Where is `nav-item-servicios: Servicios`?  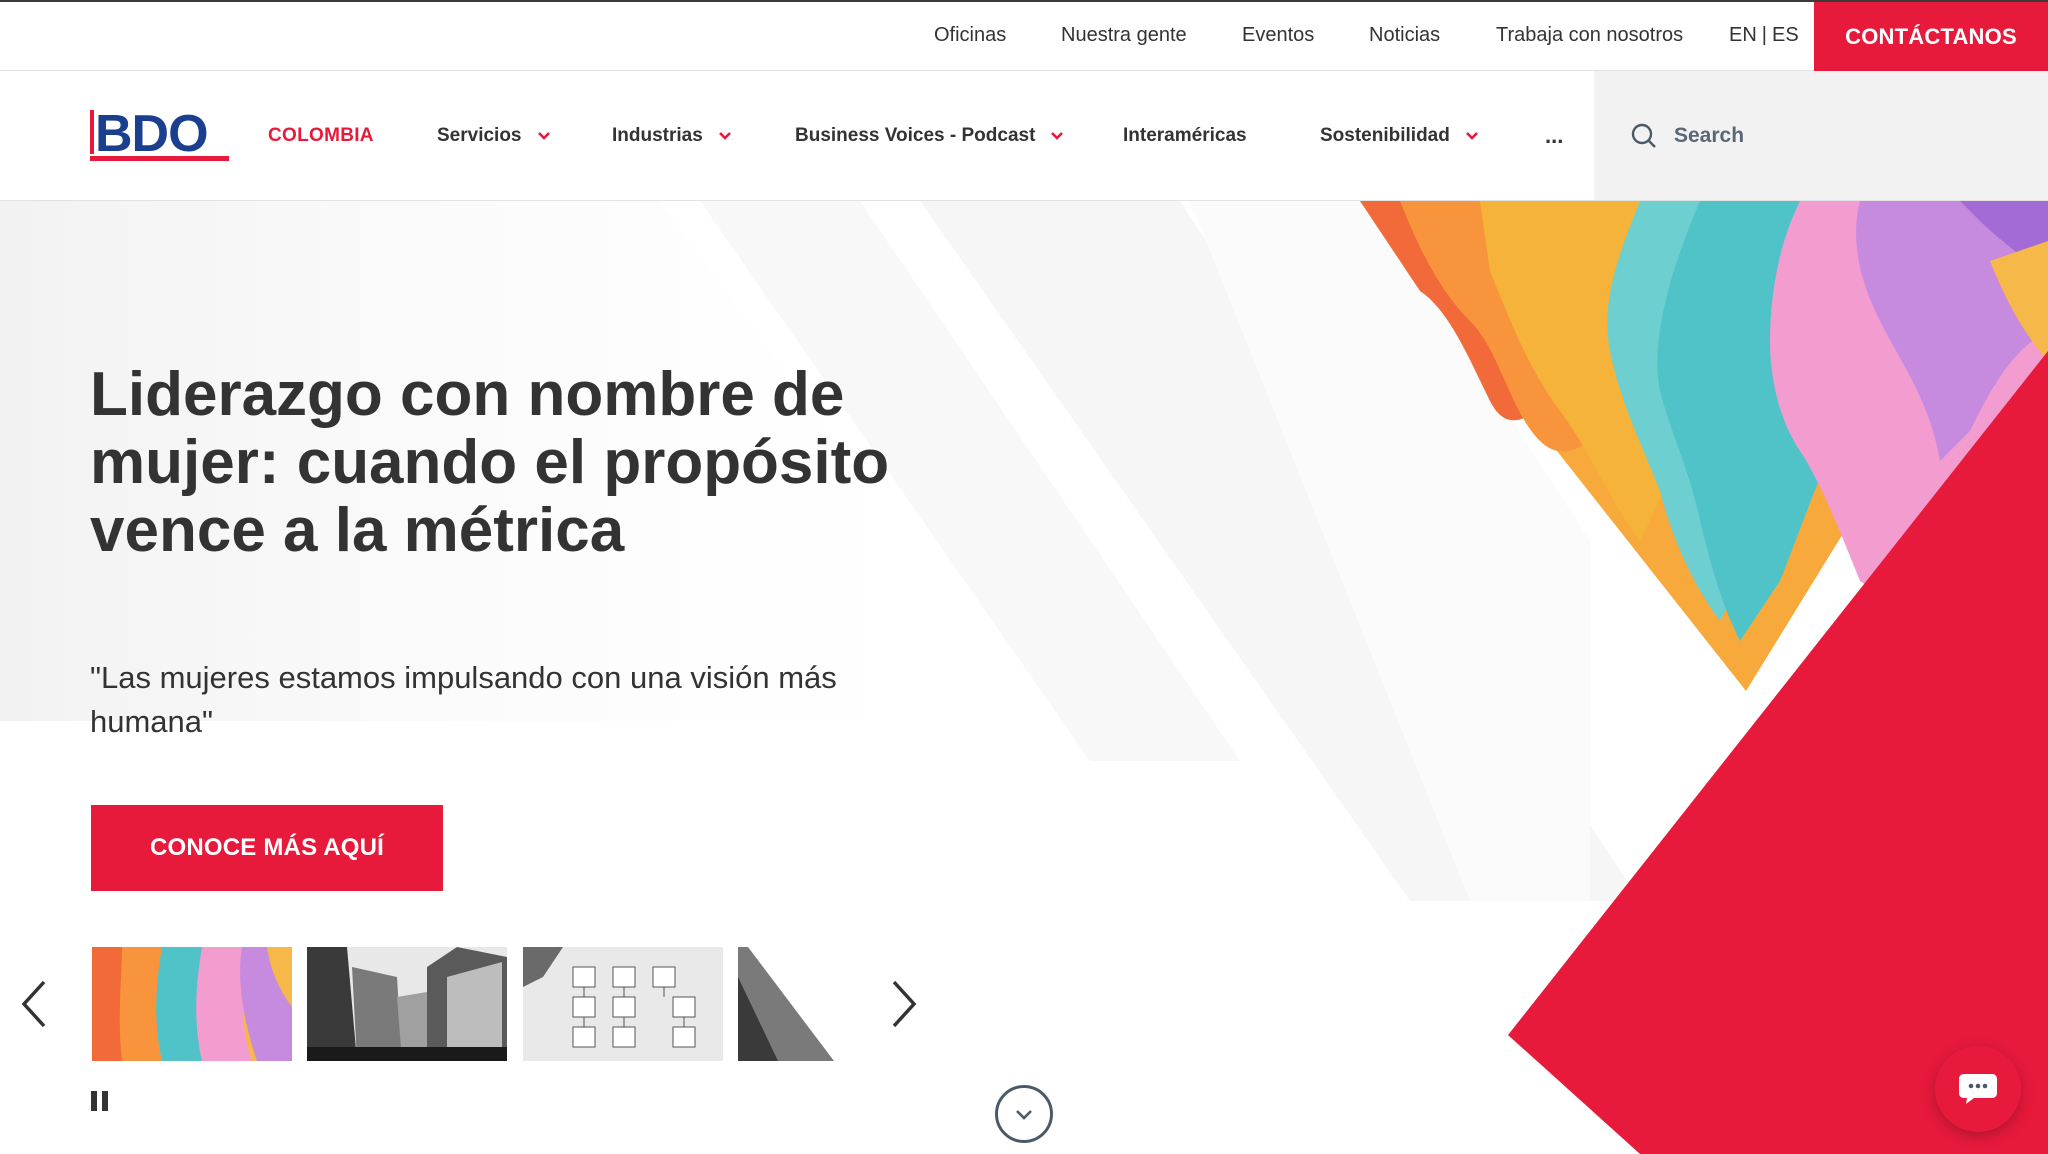 nav-item-servicios: Servicios is located at coordinates (494, 136).